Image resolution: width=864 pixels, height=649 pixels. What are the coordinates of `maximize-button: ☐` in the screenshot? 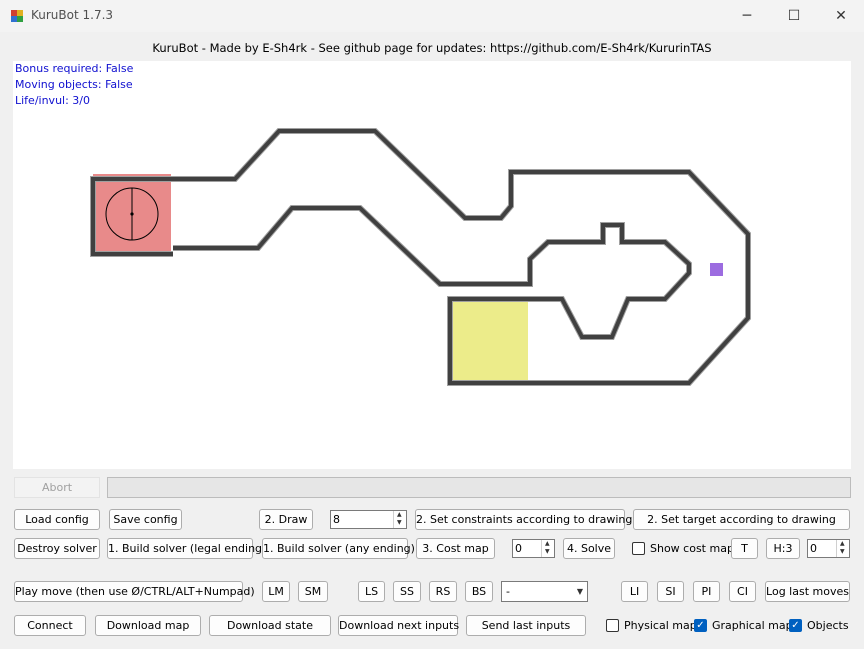 It's located at (794, 16).